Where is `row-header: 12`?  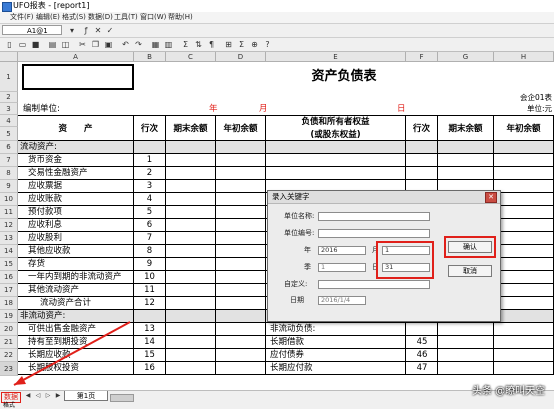
row-header: 12 is located at coordinates (9, 225).